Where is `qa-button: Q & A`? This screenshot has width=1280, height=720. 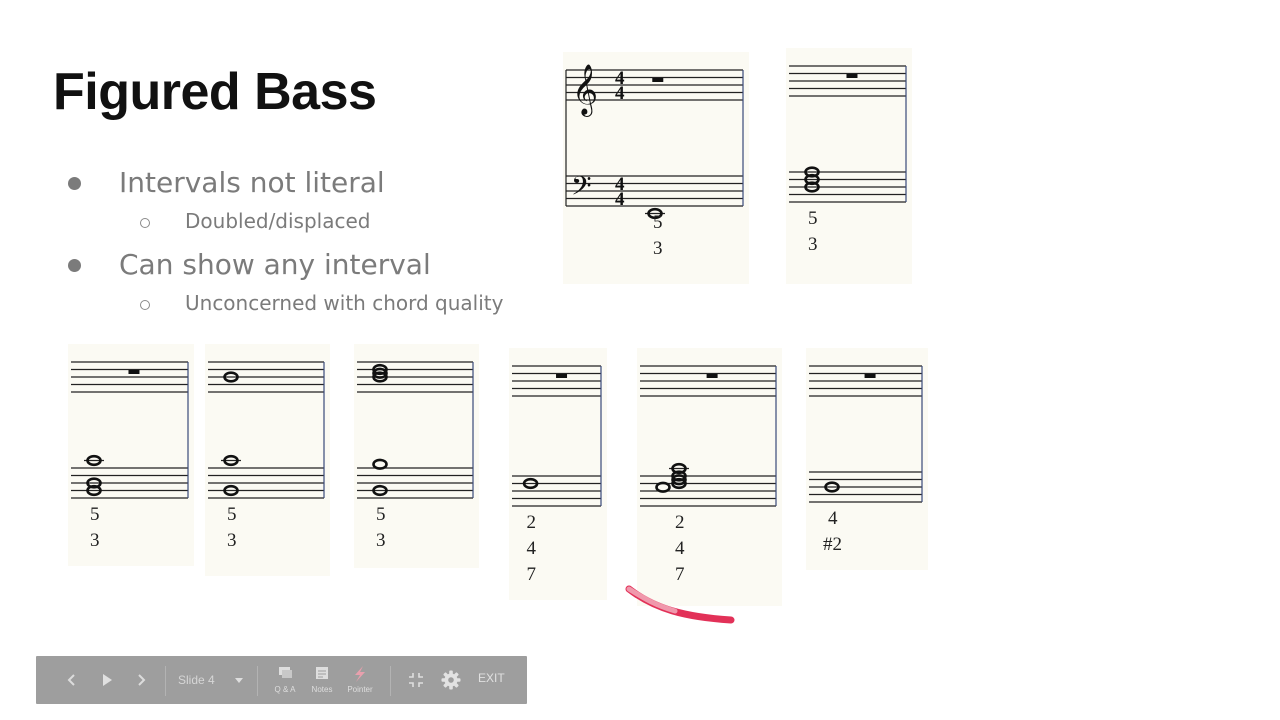
qa-button: Q & A is located at coordinates (285, 682).